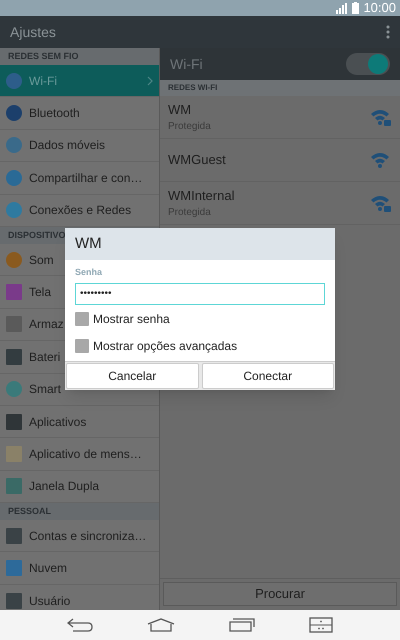 This screenshot has width=400, height=640. Describe the element at coordinates (79, 511) in the screenshot. I see `section-header: PESSOAL` at that location.